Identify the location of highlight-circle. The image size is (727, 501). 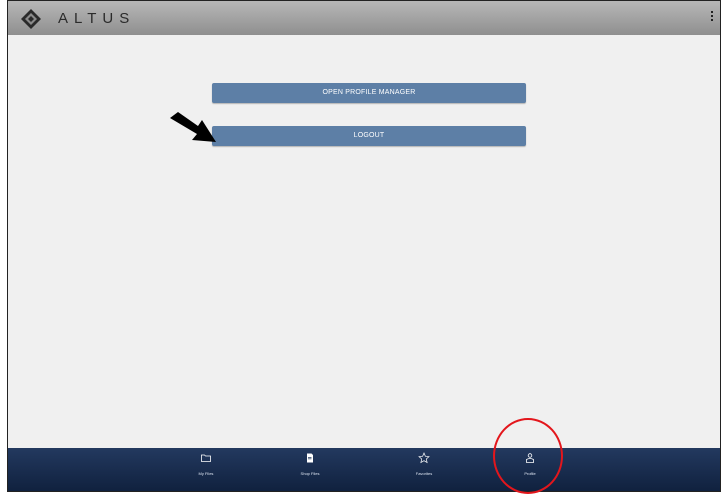
(528, 456).